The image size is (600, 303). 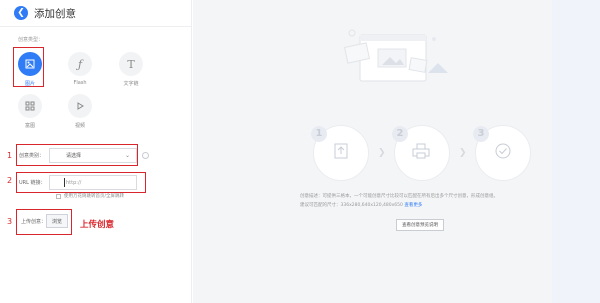 I want to click on url-label: URL 链接：, so click(x=32, y=183).